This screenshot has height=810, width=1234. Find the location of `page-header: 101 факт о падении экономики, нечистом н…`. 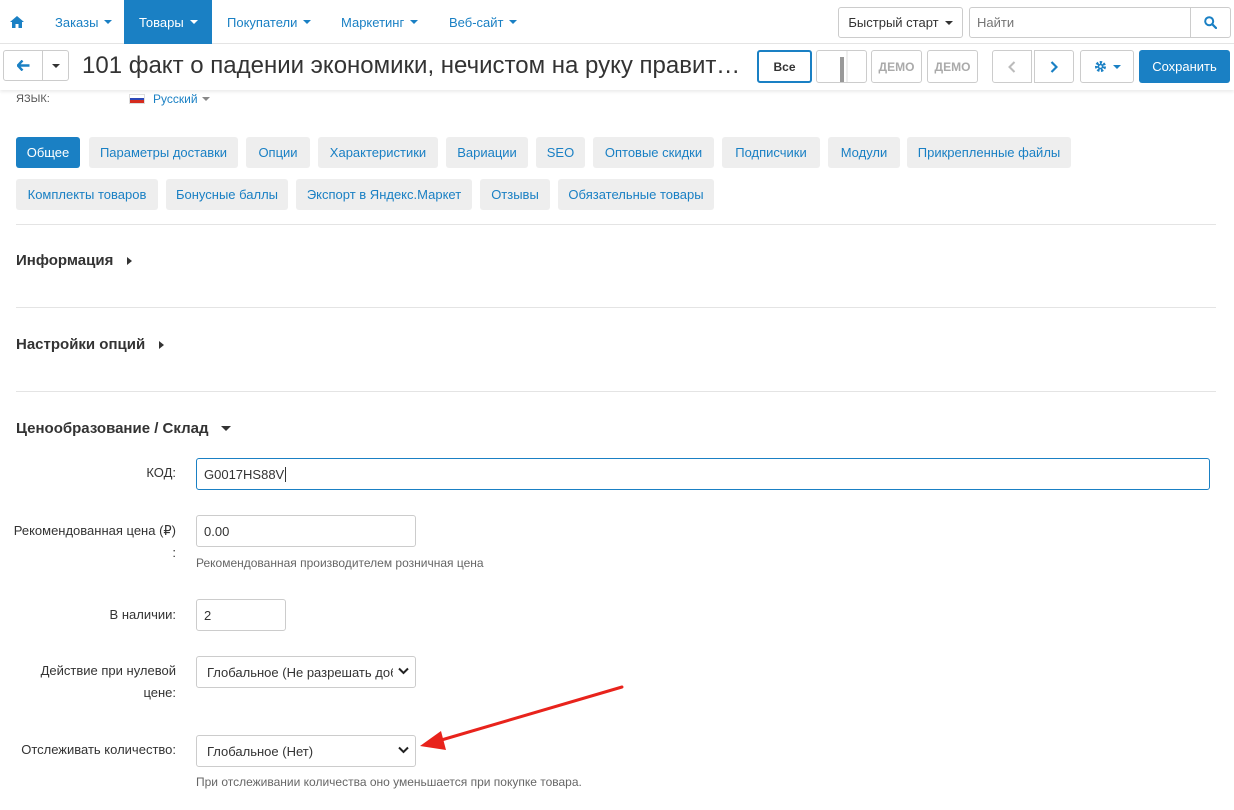

page-header: 101 факт о падении экономики, нечистом н… is located at coordinates (617, 67).